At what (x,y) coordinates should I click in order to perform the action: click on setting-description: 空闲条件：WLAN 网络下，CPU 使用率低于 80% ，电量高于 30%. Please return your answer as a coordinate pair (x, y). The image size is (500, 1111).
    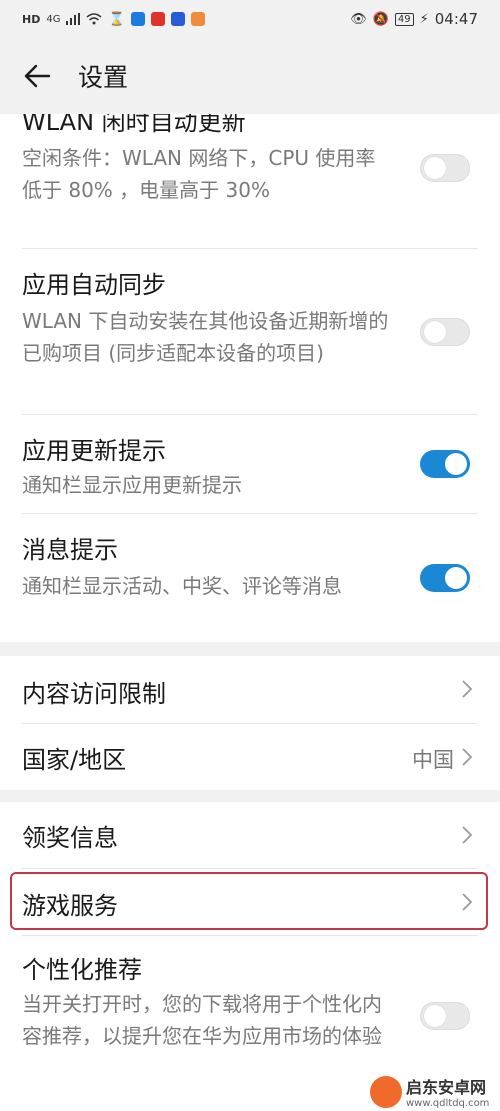
    Looking at the image, I should click on (199, 174).